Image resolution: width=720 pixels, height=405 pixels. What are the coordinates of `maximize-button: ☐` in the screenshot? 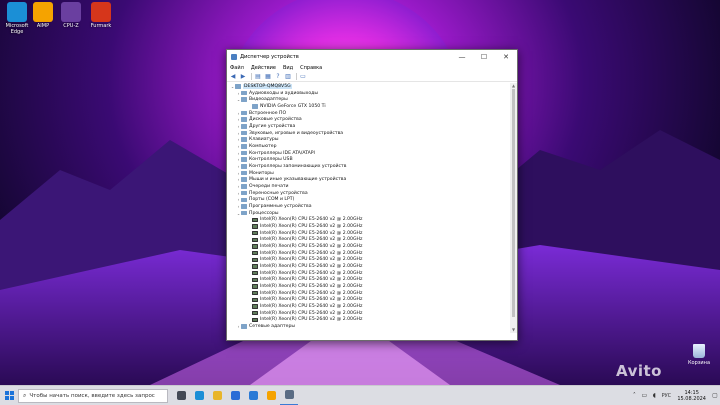 It's located at (484, 56).